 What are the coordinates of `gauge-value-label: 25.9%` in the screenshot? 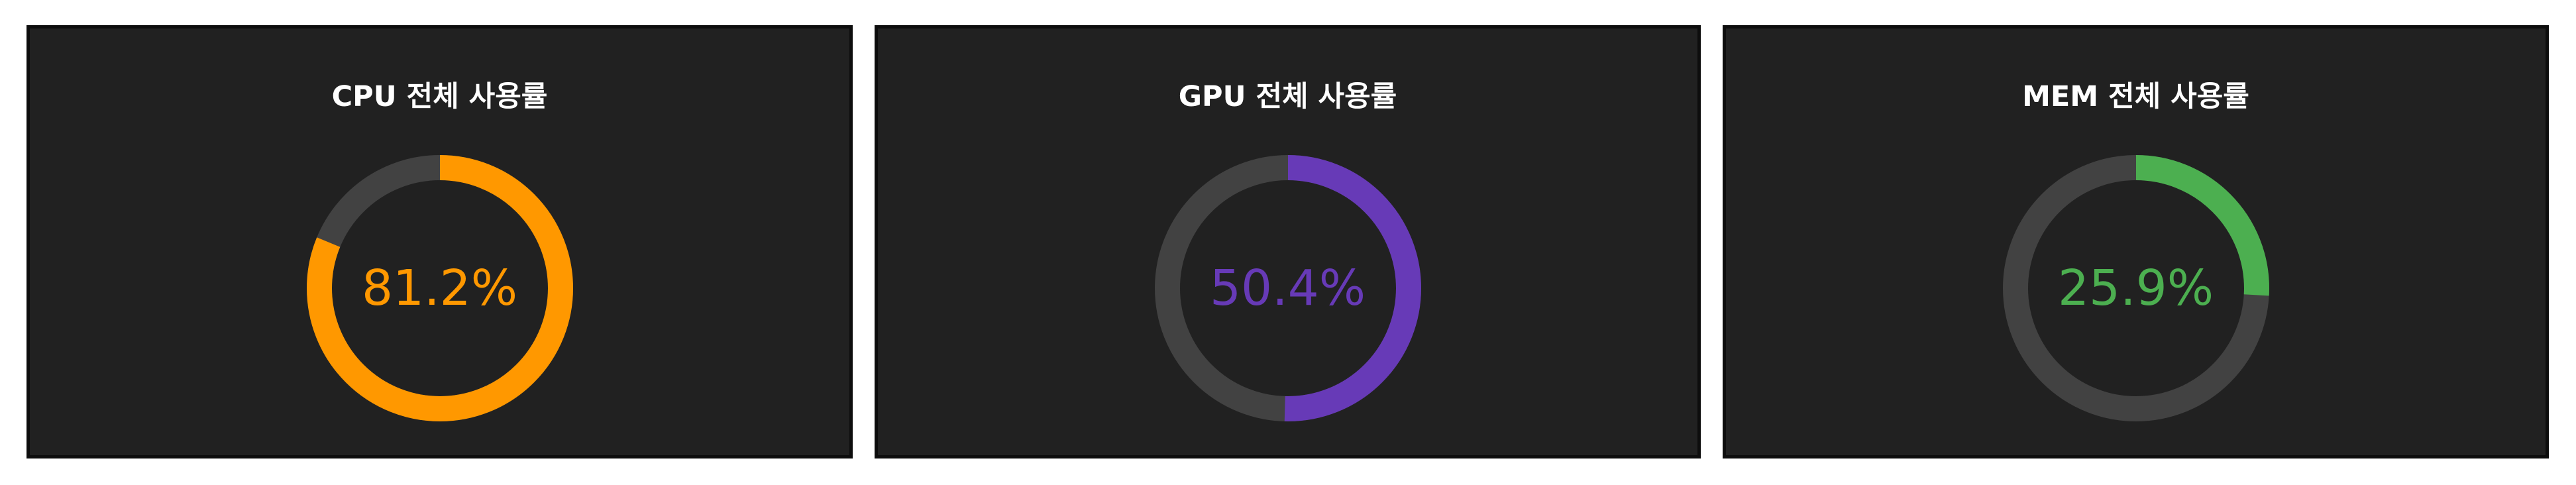 It's located at (2135, 288).